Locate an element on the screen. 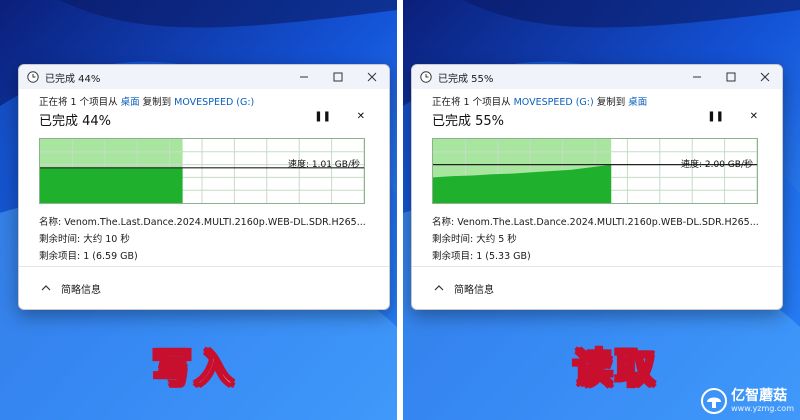 The width and height of the screenshot is (800, 420). source-link: MOVESPEED (G:) is located at coordinates (554, 102).